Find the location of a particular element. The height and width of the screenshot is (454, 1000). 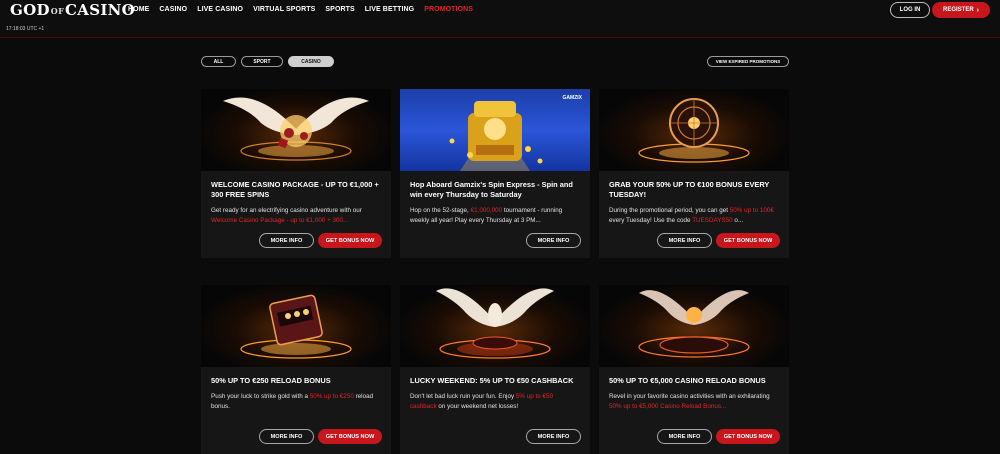

gamzix-train-image: GAMZIX is located at coordinates (495, 130).